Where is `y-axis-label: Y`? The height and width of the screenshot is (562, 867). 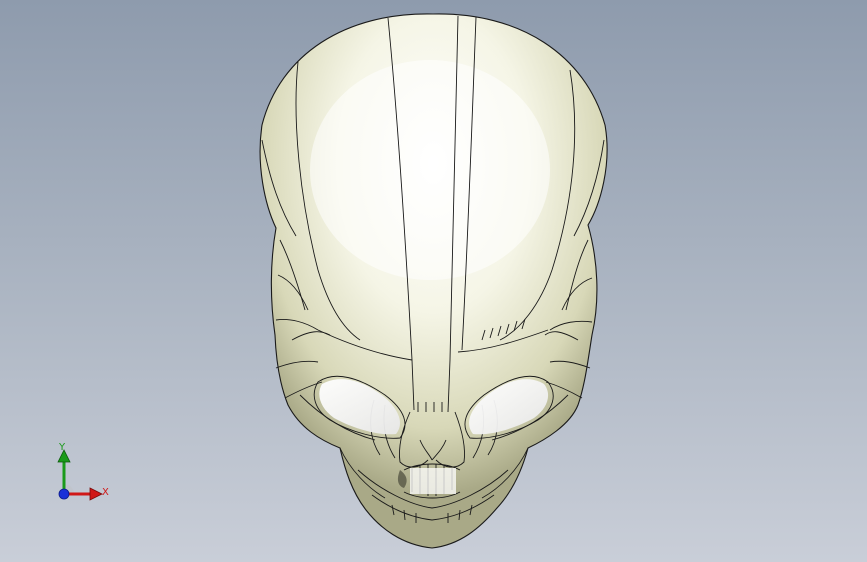
y-axis-label: Y is located at coordinates (62, 447).